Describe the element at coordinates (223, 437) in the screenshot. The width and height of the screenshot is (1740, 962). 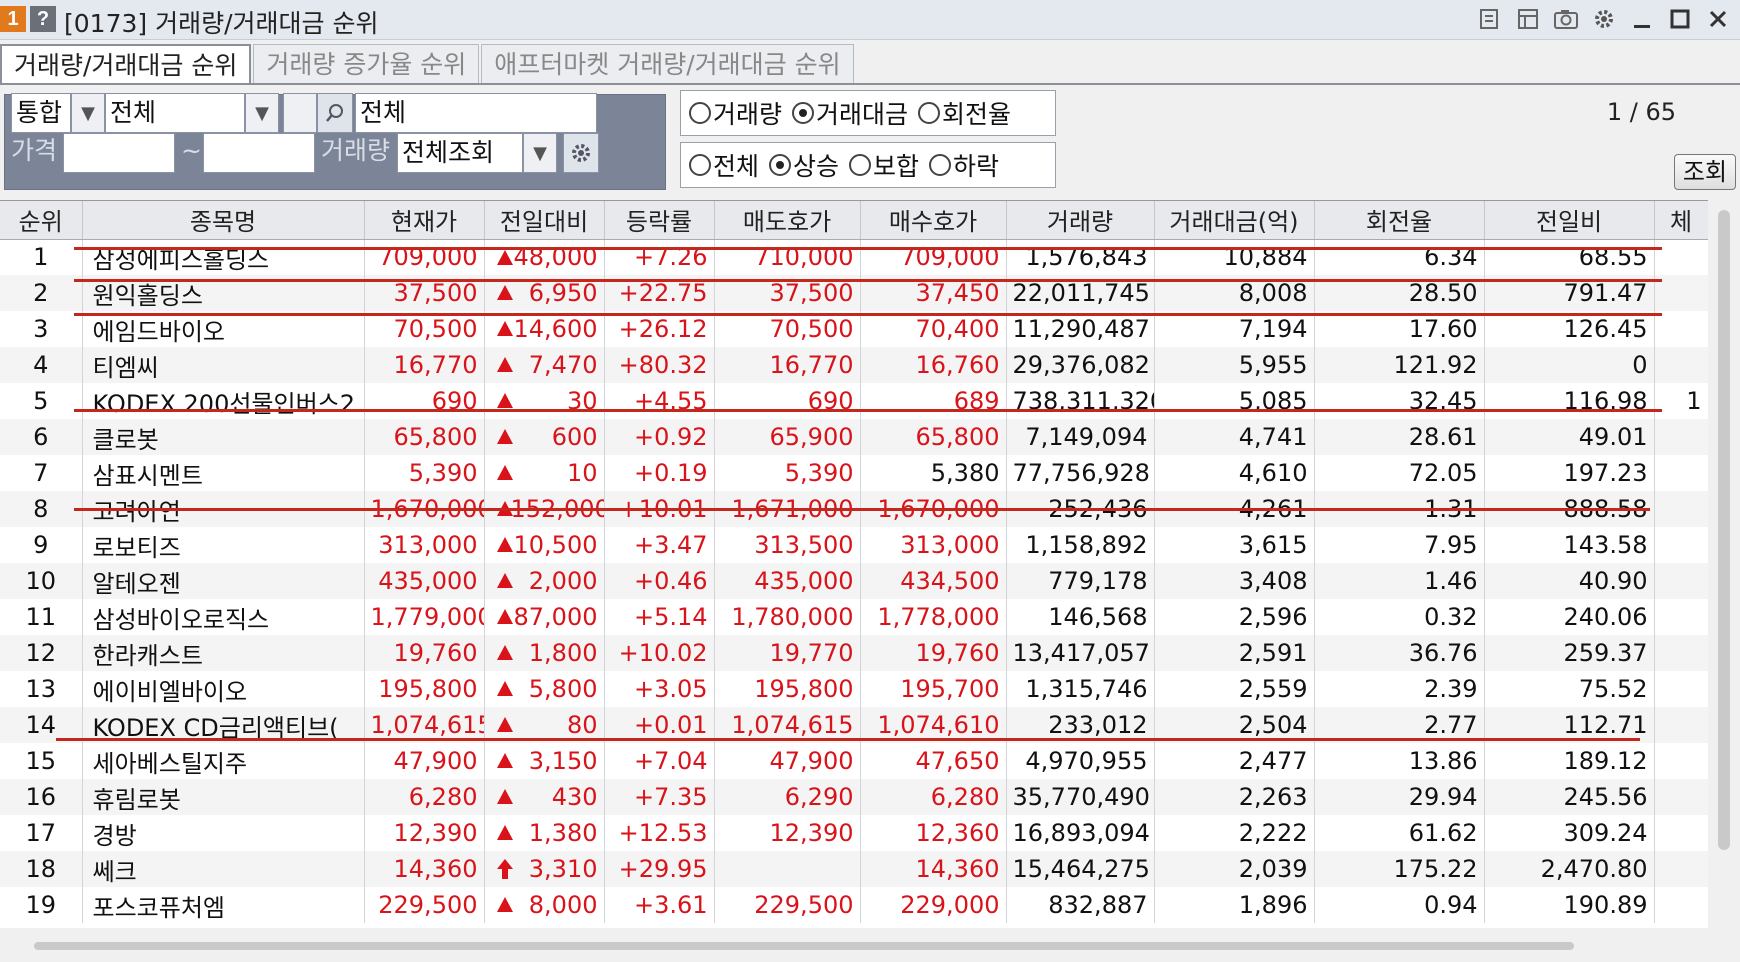
I see `cell-stock-name: 클로봇` at that location.